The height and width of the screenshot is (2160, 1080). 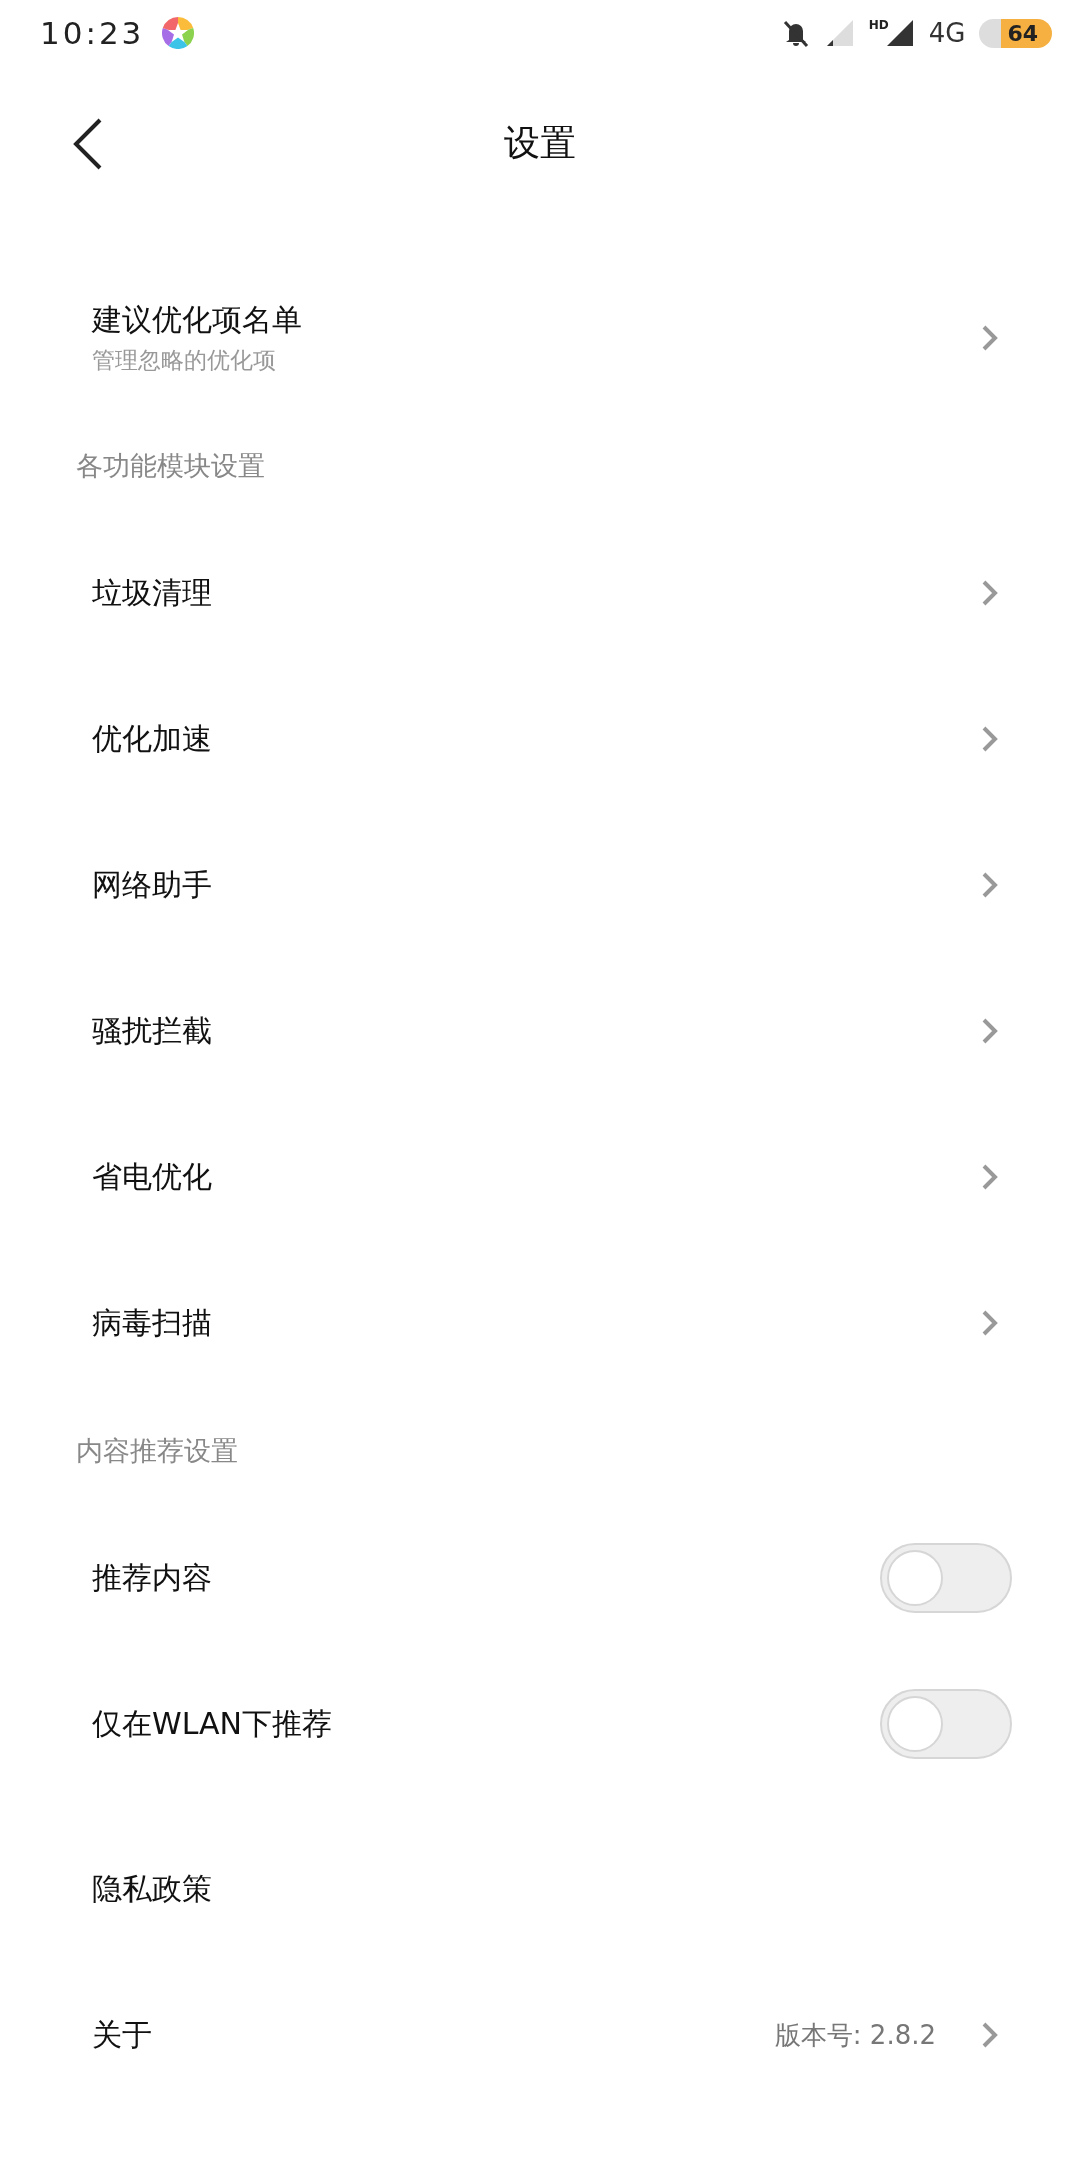 I want to click on setting-label: 仅在WLAN下推荐, so click(x=213, y=1723).